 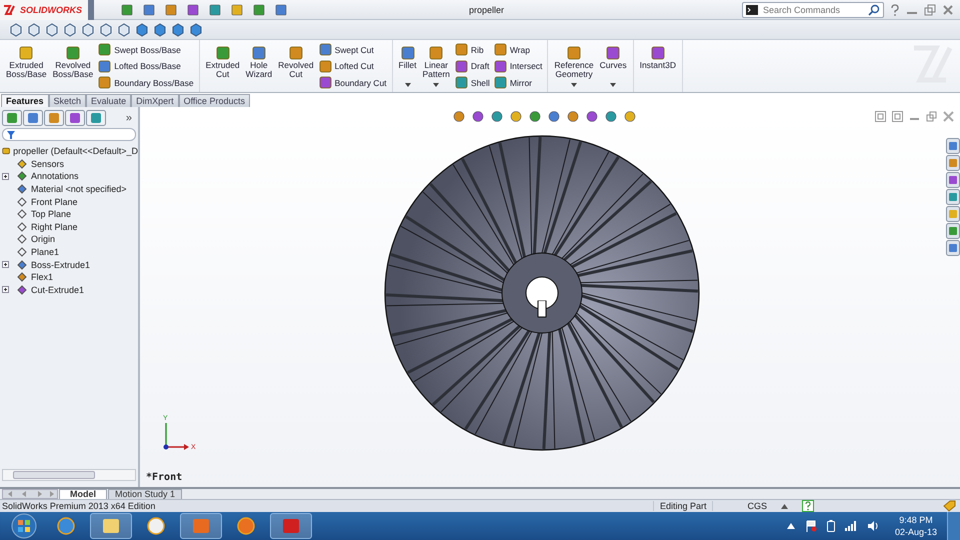 What do you see at coordinates (69, 475) in the screenshot?
I see `horizontal-scrollbar` at bounding box center [69, 475].